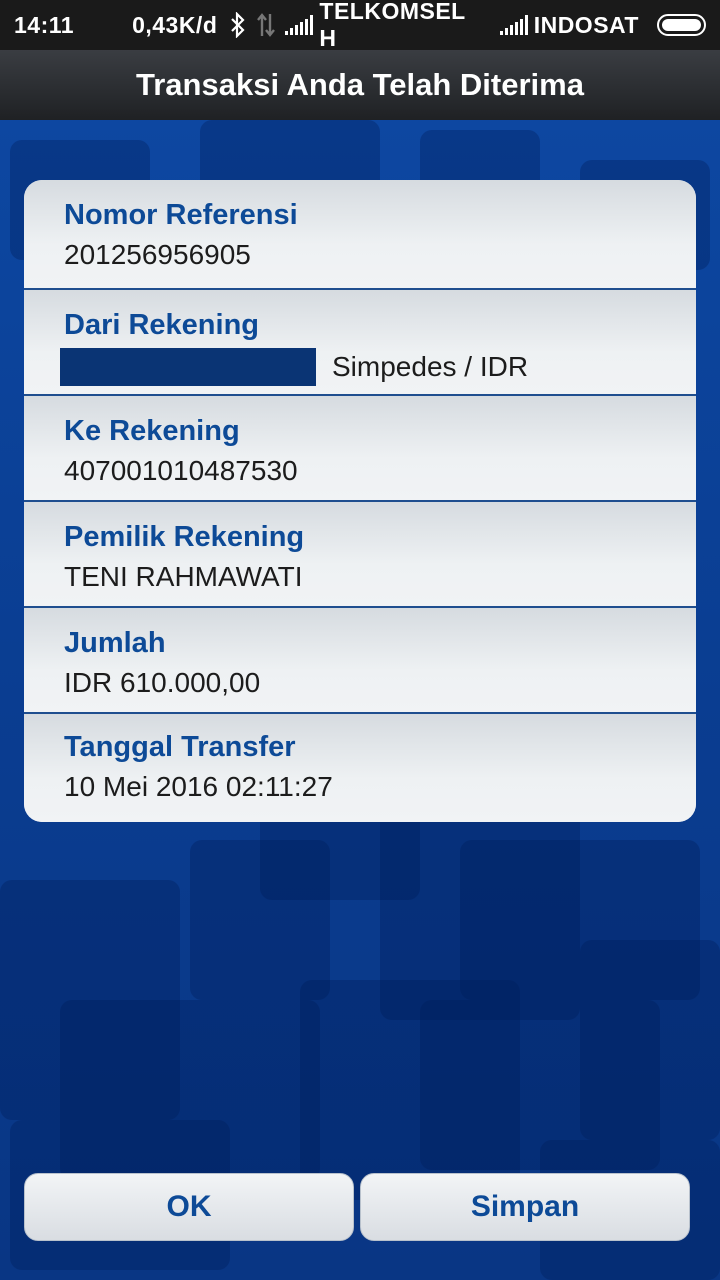 The width and height of the screenshot is (720, 1280). I want to click on account-owner-value: TENI RAHMAWATI, so click(183, 576).